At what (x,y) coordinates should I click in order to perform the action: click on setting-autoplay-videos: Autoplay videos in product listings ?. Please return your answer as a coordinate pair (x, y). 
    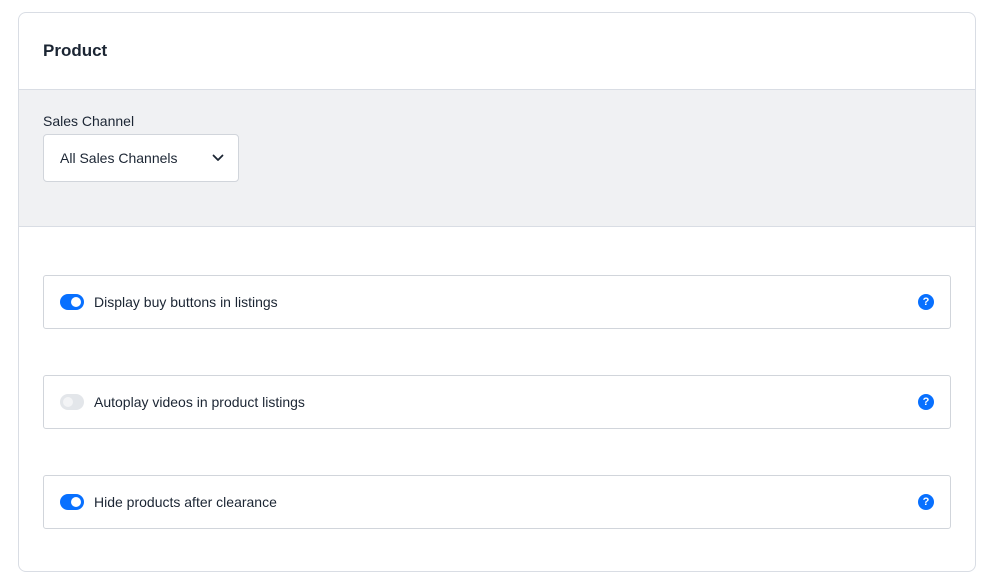
    Looking at the image, I should click on (497, 402).